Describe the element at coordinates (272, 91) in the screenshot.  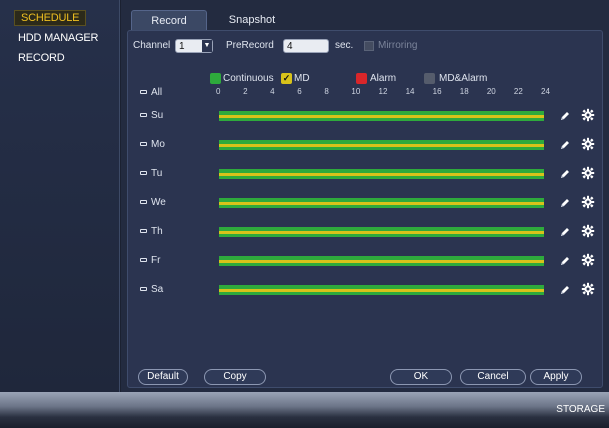
I see `hour-tick: 4` at that location.